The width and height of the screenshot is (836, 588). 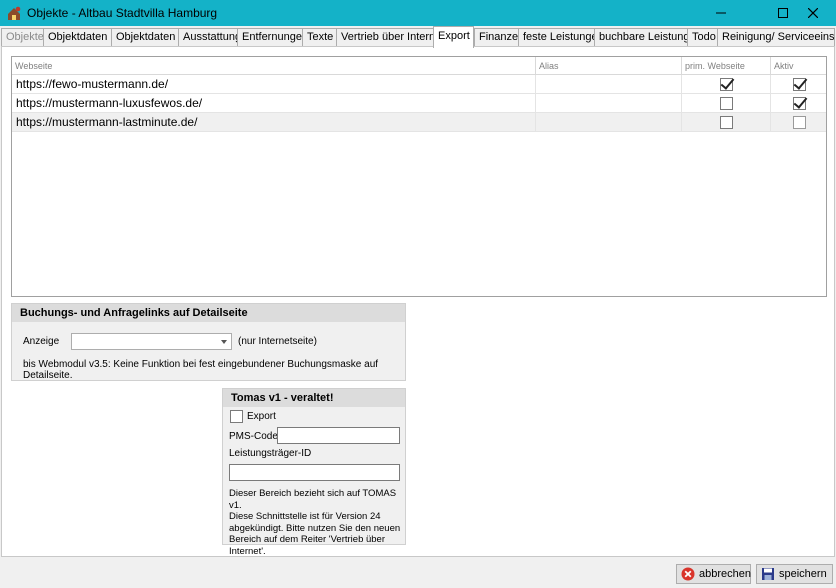 What do you see at coordinates (247, 551) in the screenshot?
I see `tomas-info-line: Internet'.` at bounding box center [247, 551].